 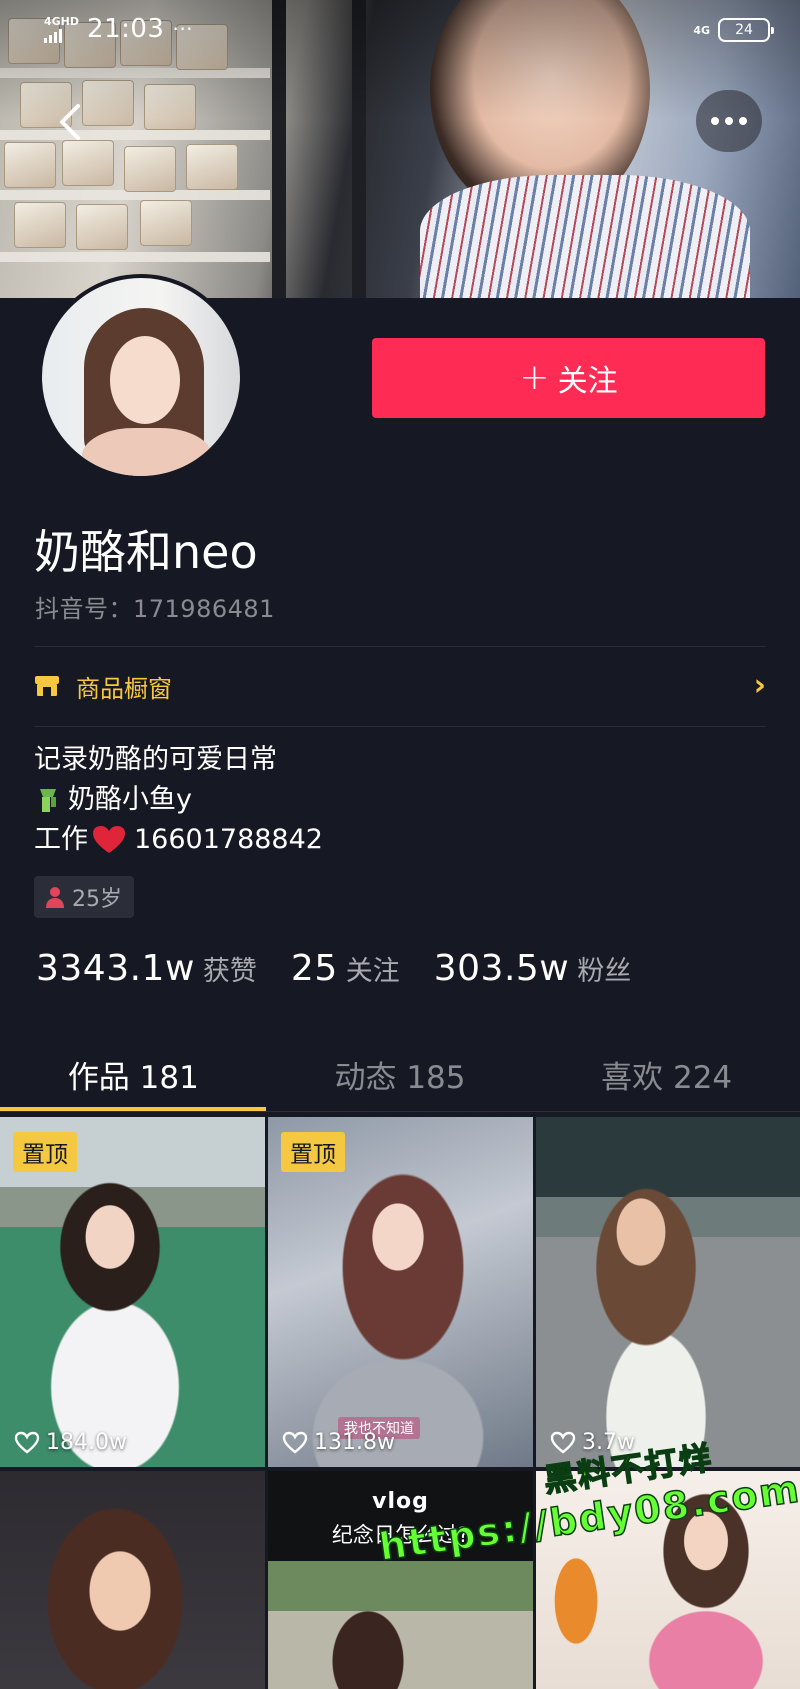 I want to click on back-arrow-icon, so click(x=70, y=122).